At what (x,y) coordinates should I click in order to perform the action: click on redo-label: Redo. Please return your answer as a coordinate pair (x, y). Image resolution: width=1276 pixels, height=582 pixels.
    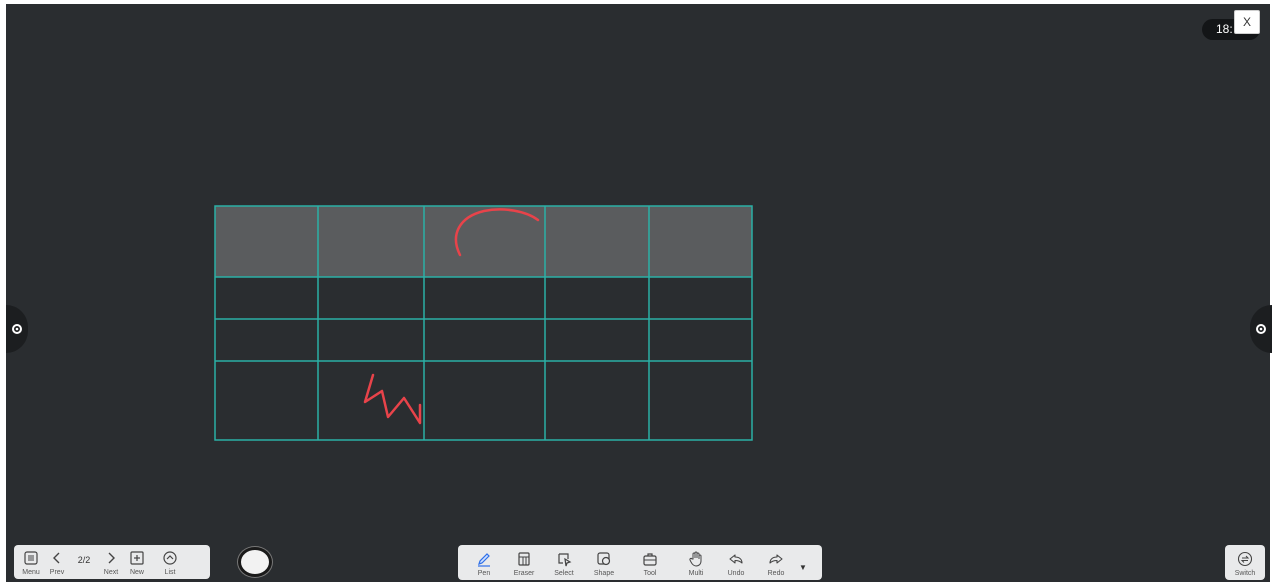
    Looking at the image, I should click on (776, 573).